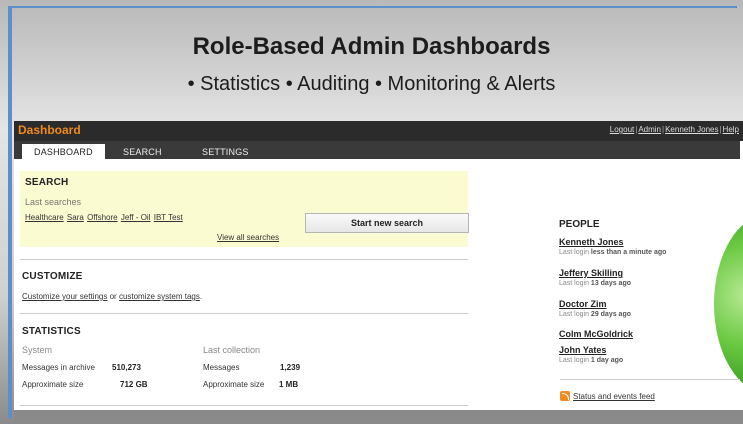  What do you see at coordinates (234, 384) in the screenshot?
I see `last-size-label: Approximate size` at bounding box center [234, 384].